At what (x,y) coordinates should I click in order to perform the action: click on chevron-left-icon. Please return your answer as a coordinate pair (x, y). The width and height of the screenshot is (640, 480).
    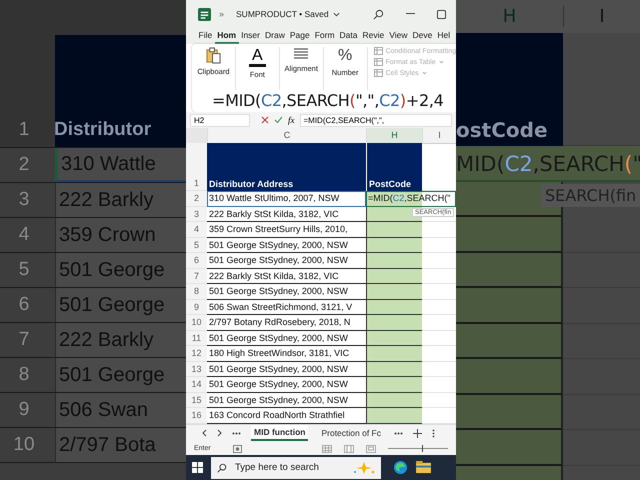
    Looking at the image, I should click on (204, 433).